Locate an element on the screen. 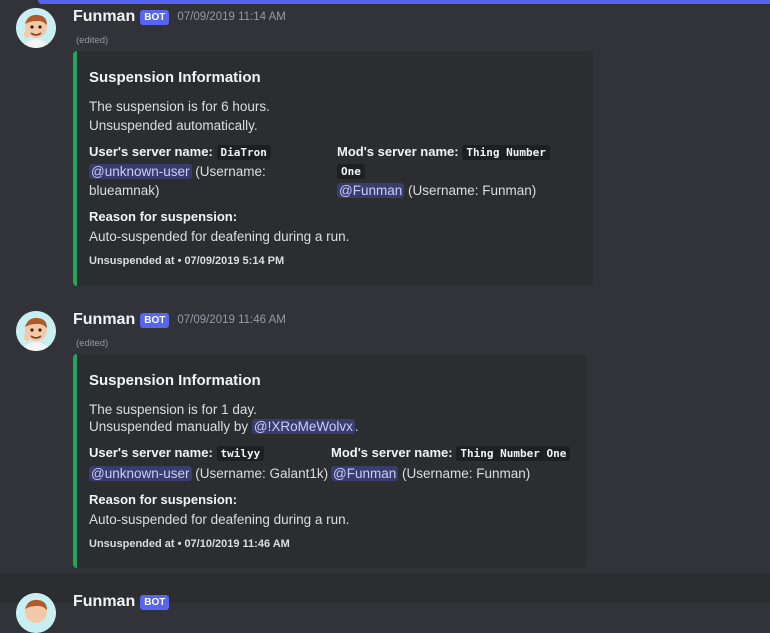  mod-server-name: Thing Number One is located at coordinates (513, 453).